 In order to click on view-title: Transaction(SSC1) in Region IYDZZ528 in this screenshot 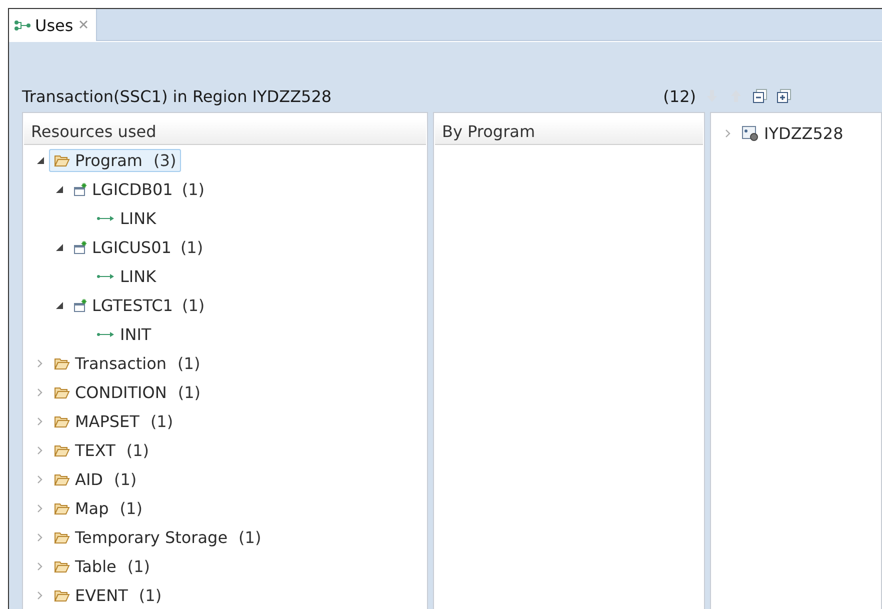, I will do `click(177, 96)`.